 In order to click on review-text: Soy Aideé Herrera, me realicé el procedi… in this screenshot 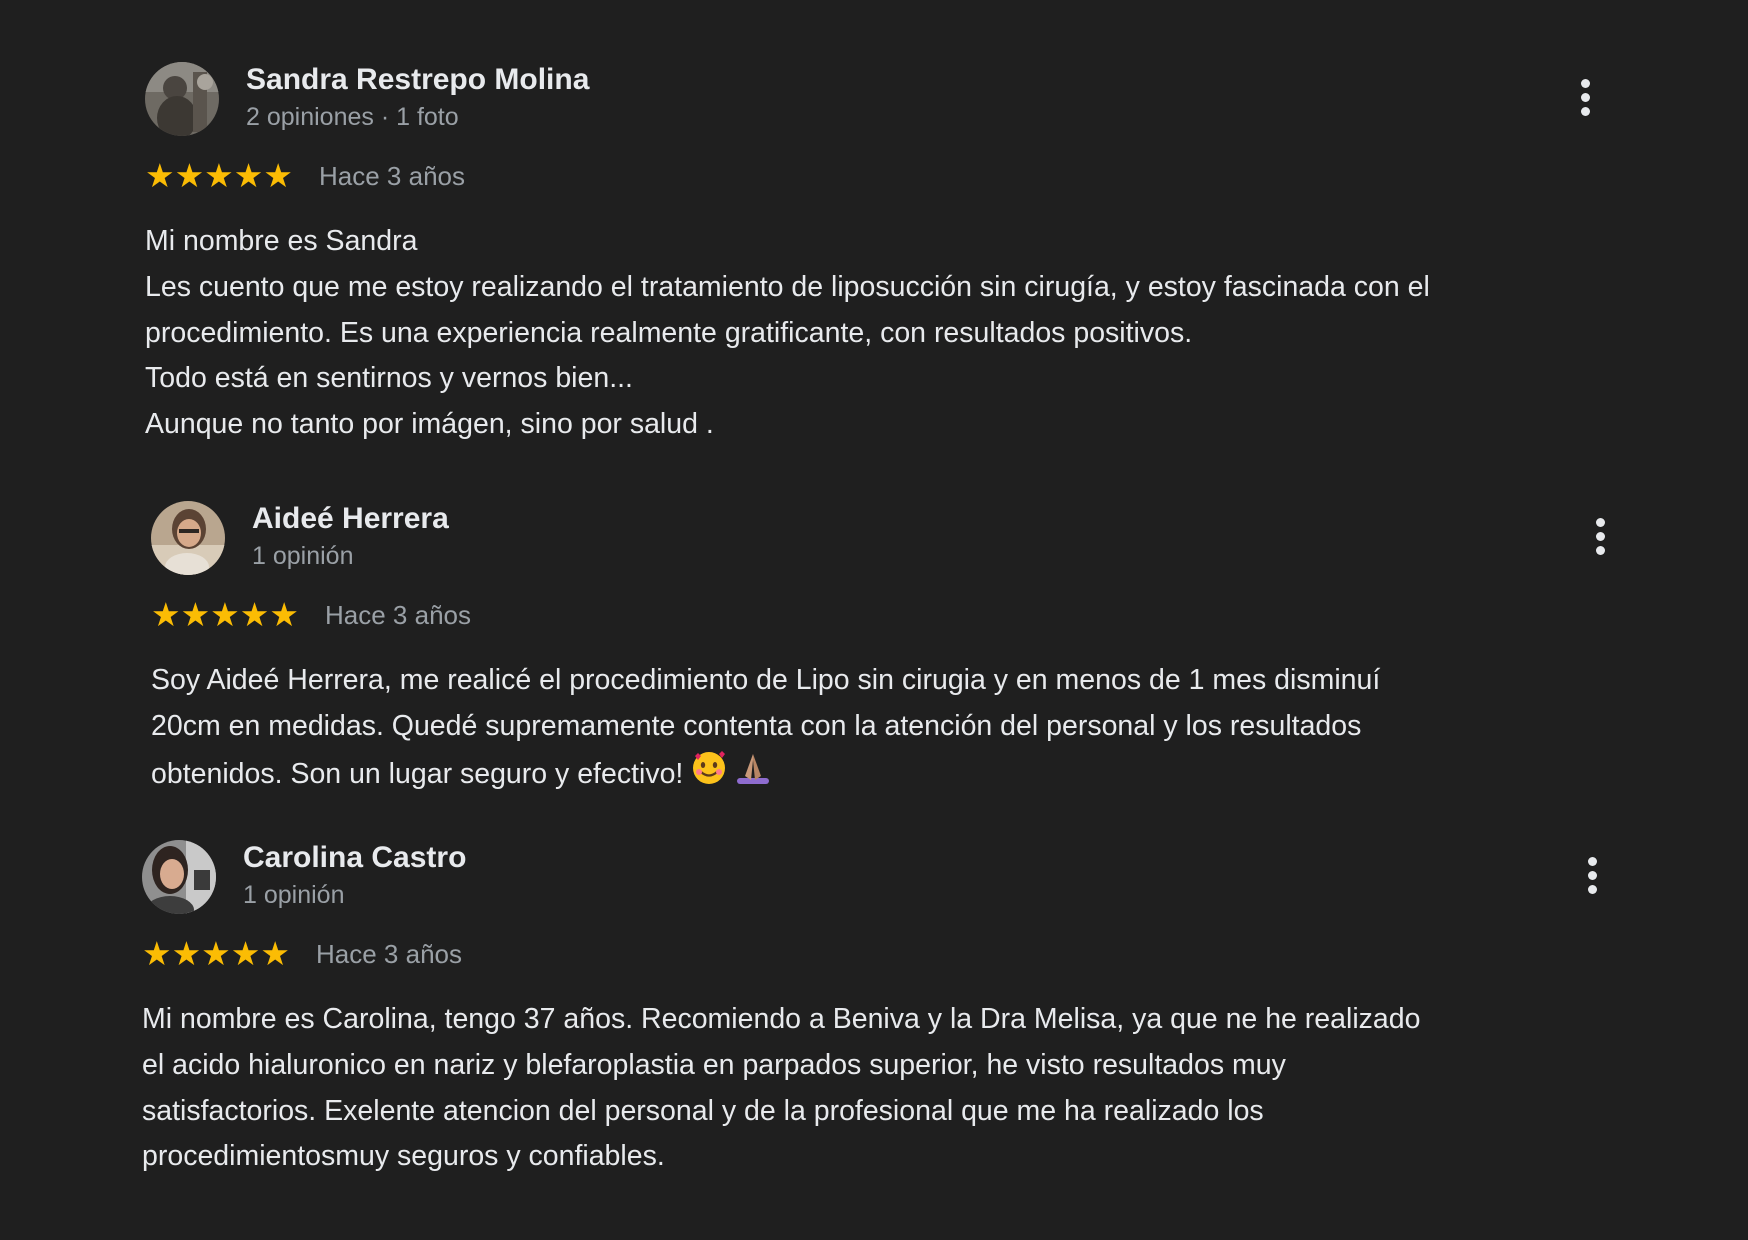, I will do `click(891, 729)`.